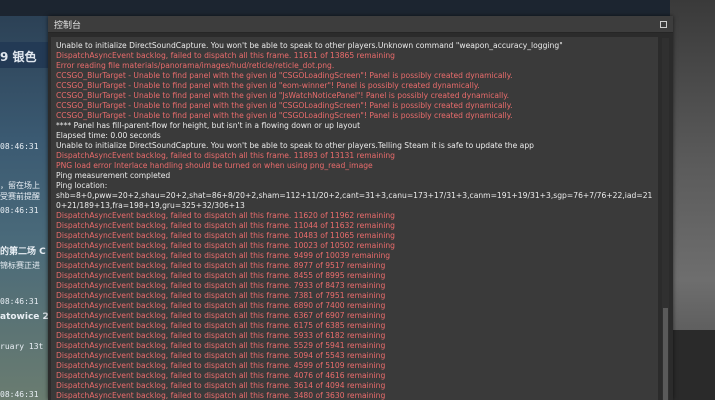 The width and height of the screenshot is (715, 400). What do you see at coordinates (19, 394) in the screenshot?
I see `bg-text-10: 08:46:31` at bounding box center [19, 394].